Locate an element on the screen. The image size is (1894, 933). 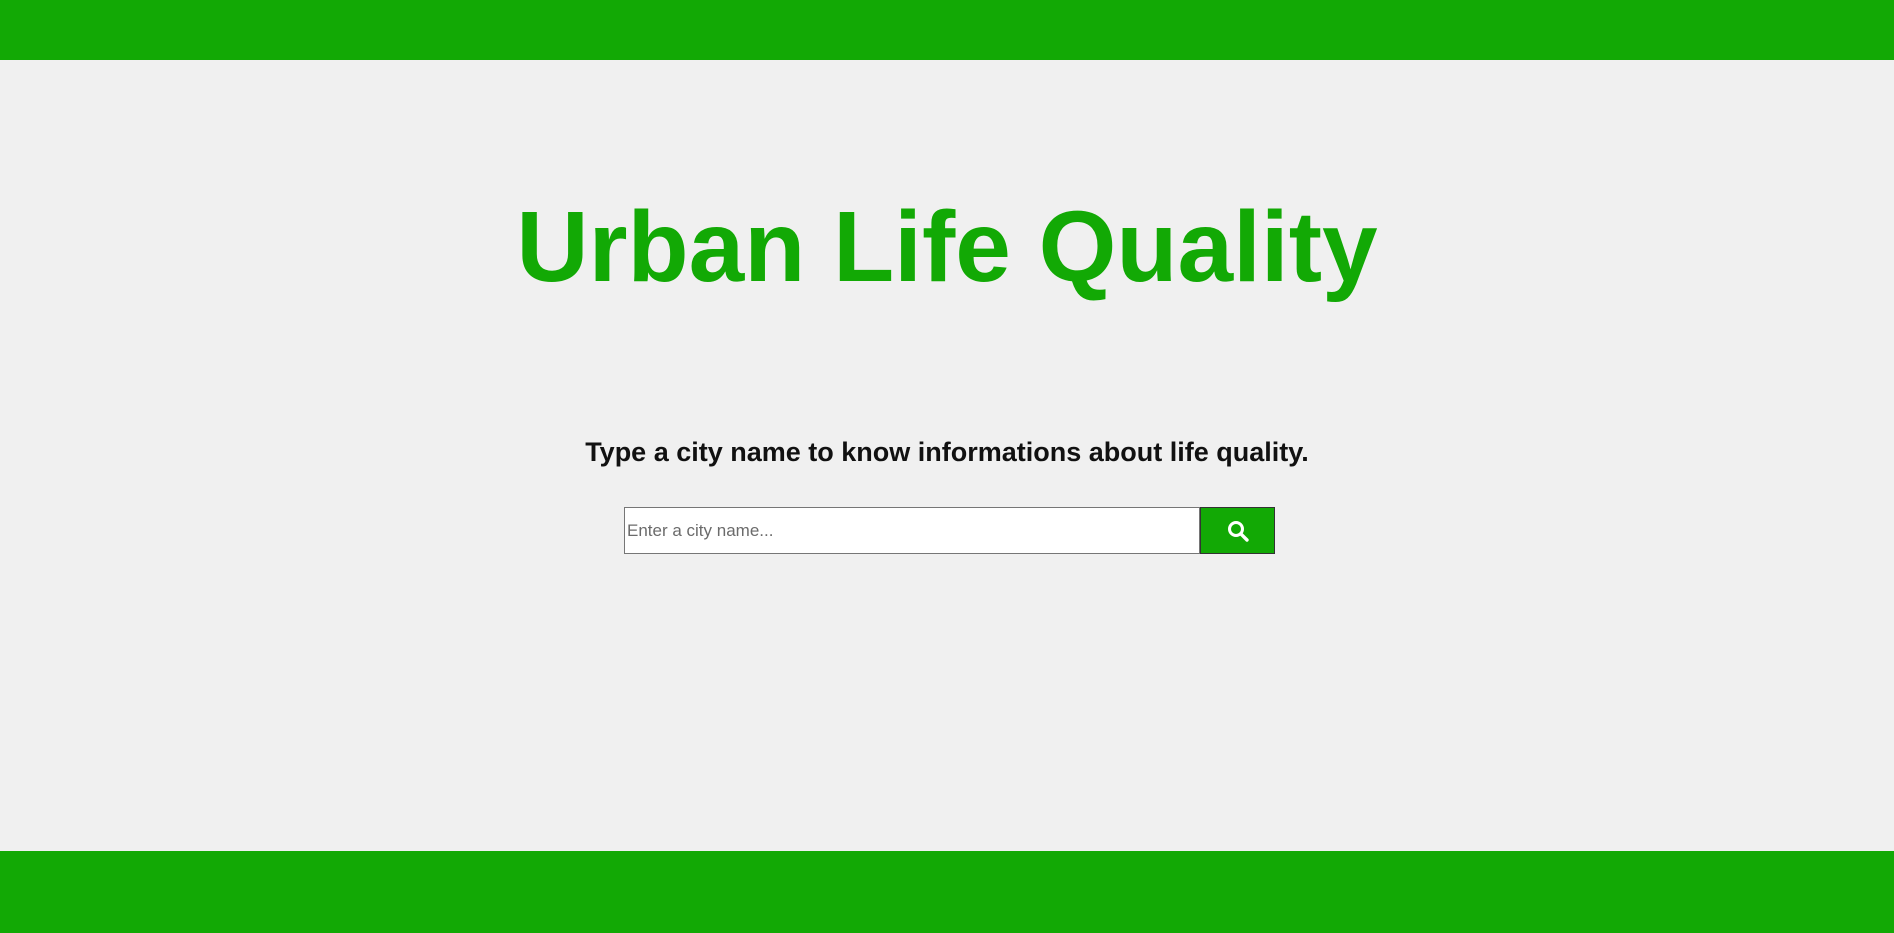
search-form is located at coordinates (949, 530).